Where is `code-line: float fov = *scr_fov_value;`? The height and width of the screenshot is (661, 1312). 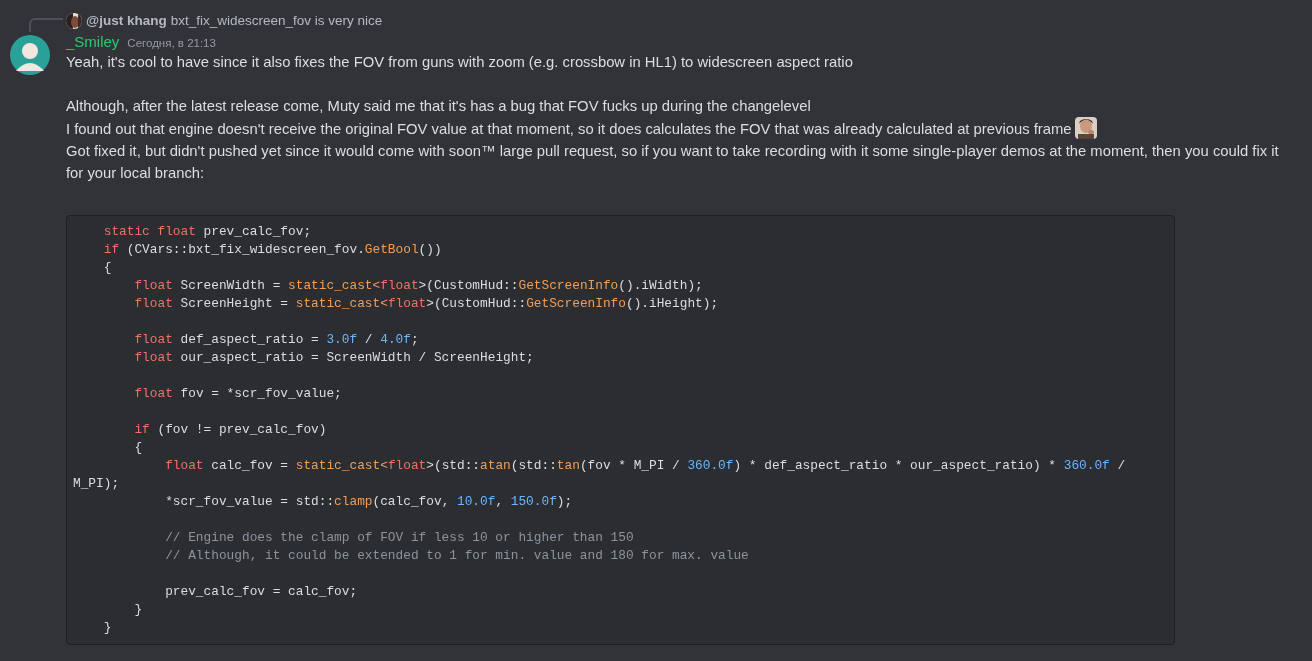
code-line: float fov = *scr_fov_value; is located at coordinates (238, 394).